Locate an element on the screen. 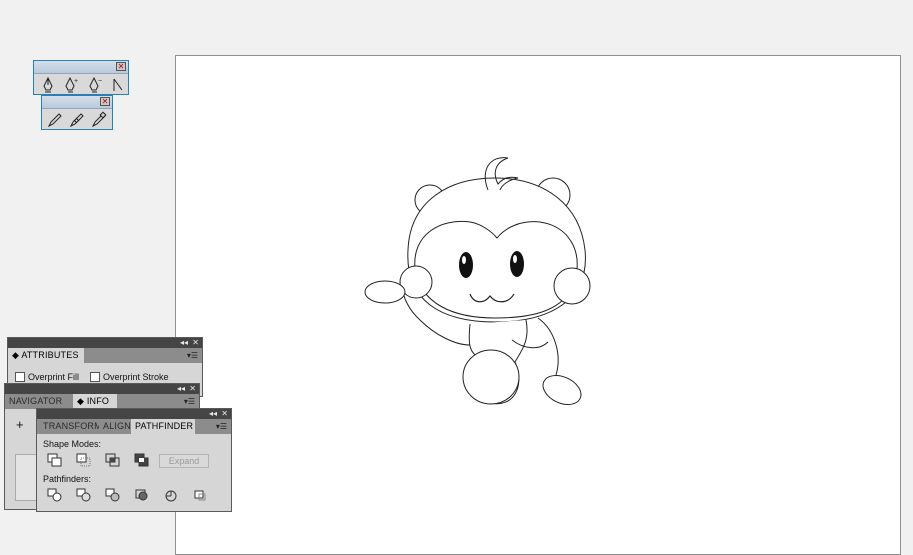 The image size is (913, 555). monkey-left-hand is located at coordinates (385, 292).